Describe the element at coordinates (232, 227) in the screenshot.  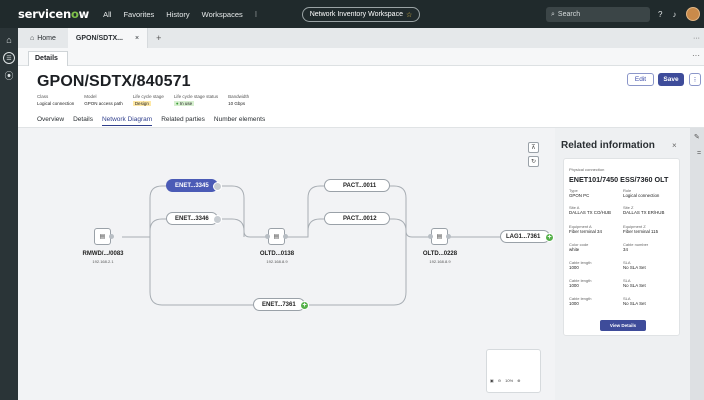
I see `edge-3346-oltd` at that location.